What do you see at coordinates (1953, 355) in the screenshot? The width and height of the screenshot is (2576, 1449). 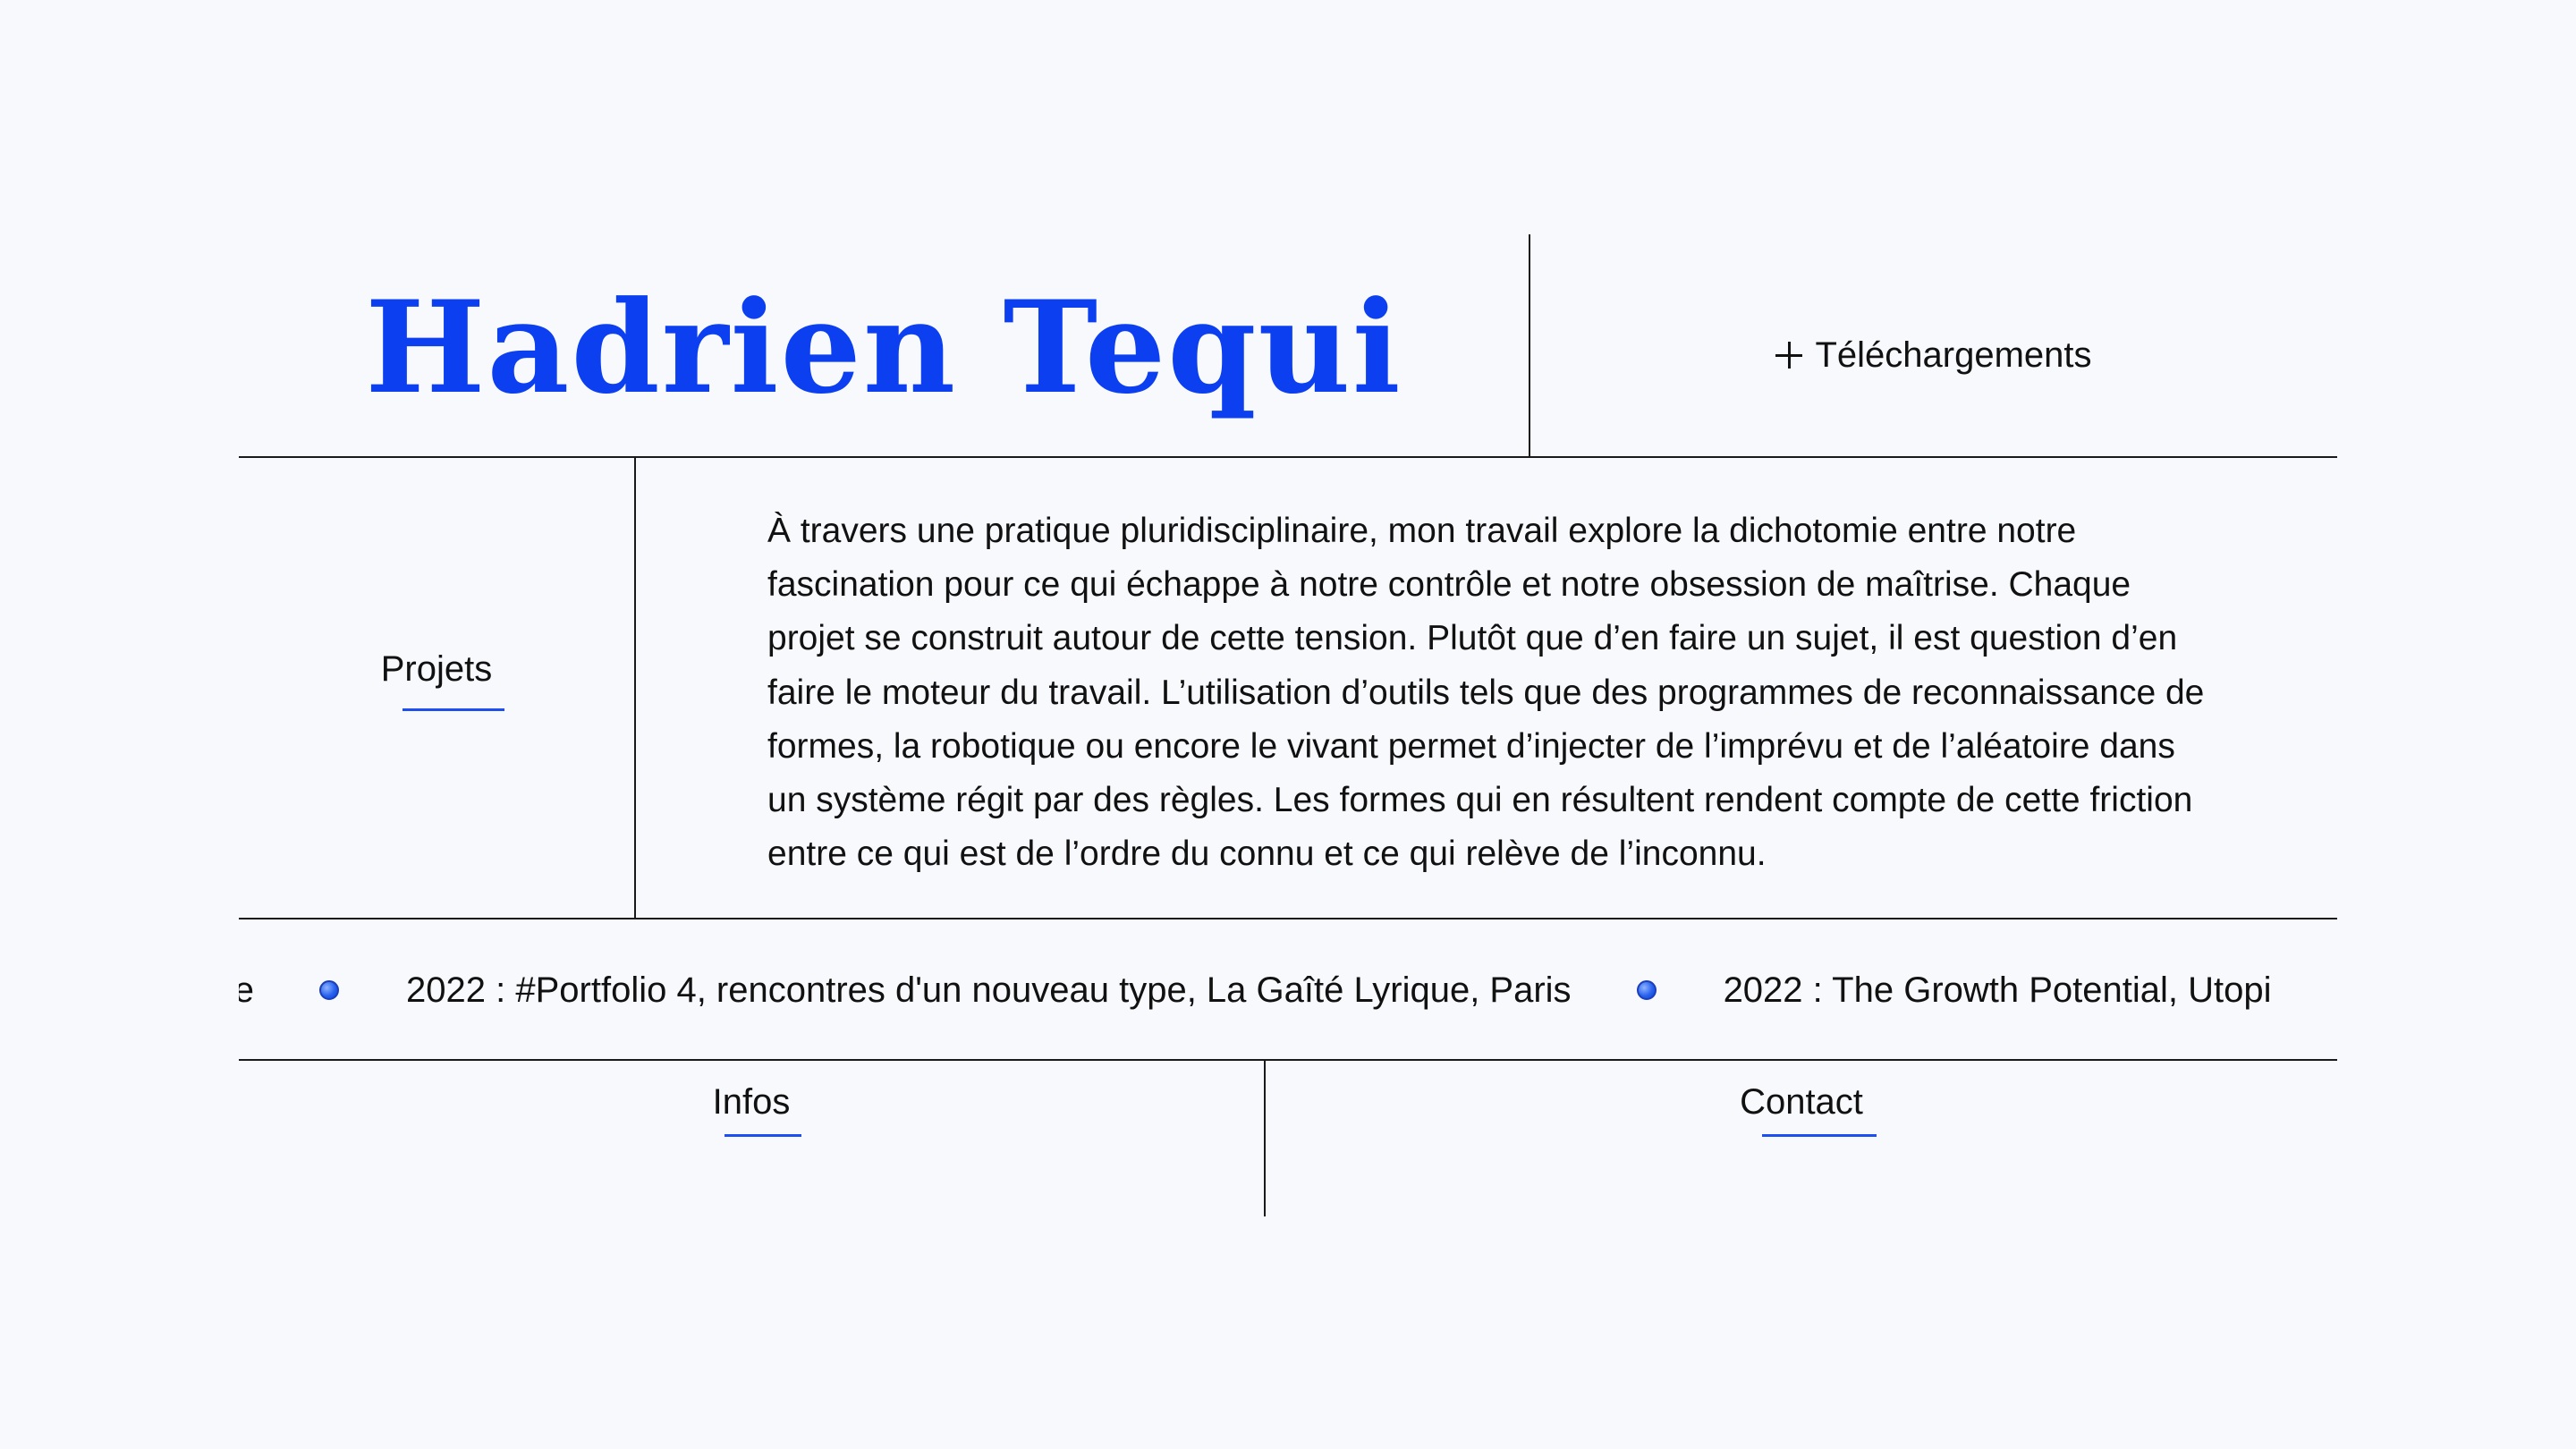 I see `downloads-label: Téléchargements` at bounding box center [1953, 355].